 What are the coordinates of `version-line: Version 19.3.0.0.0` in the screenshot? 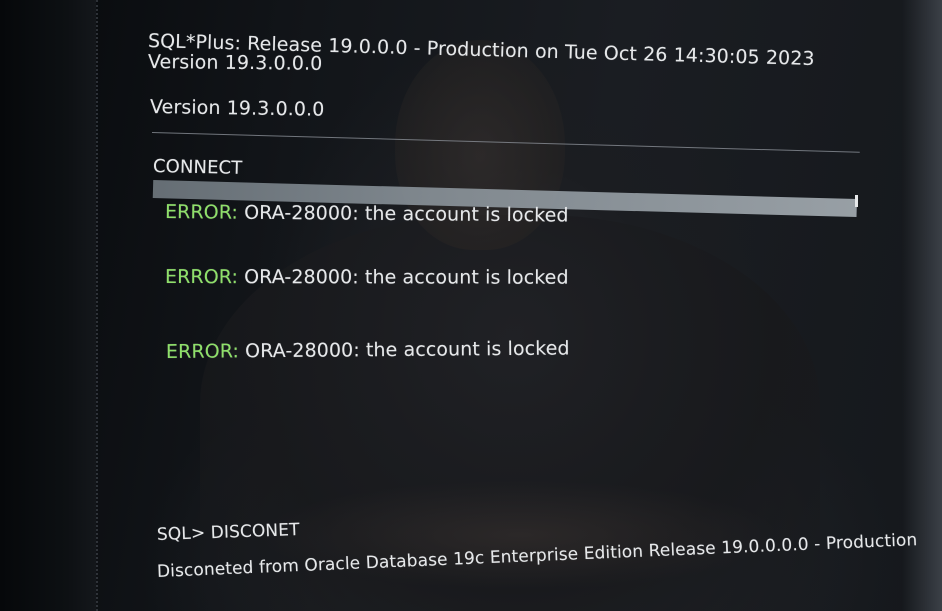 It's located at (237, 108).